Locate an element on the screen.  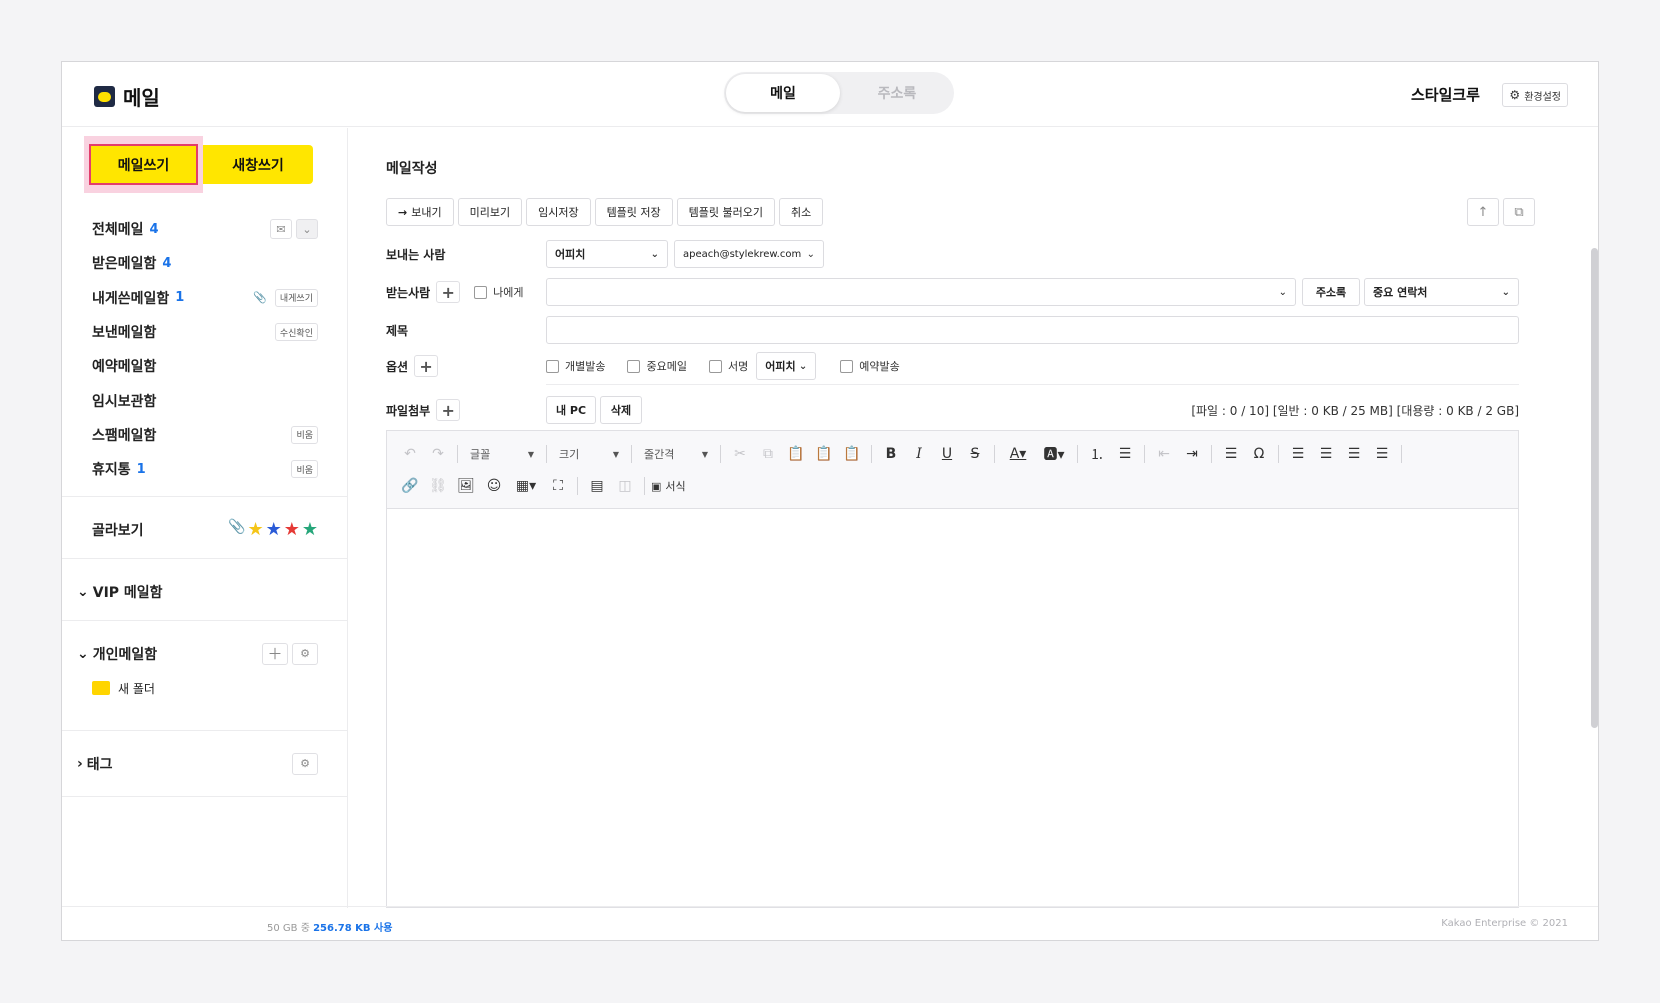
tag-toggle: › 태그 is located at coordinates (95, 764).